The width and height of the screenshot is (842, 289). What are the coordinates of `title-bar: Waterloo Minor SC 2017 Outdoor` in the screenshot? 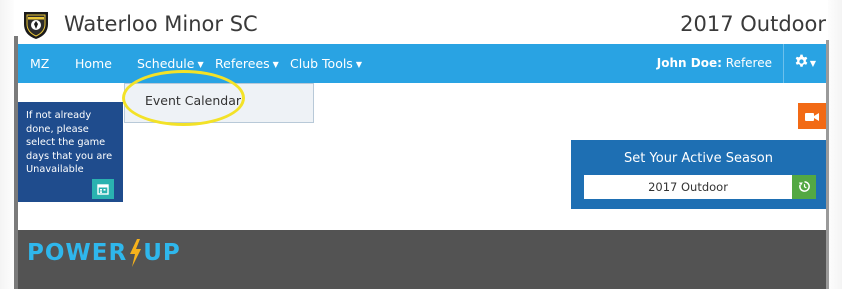 It's located at (422, 24).